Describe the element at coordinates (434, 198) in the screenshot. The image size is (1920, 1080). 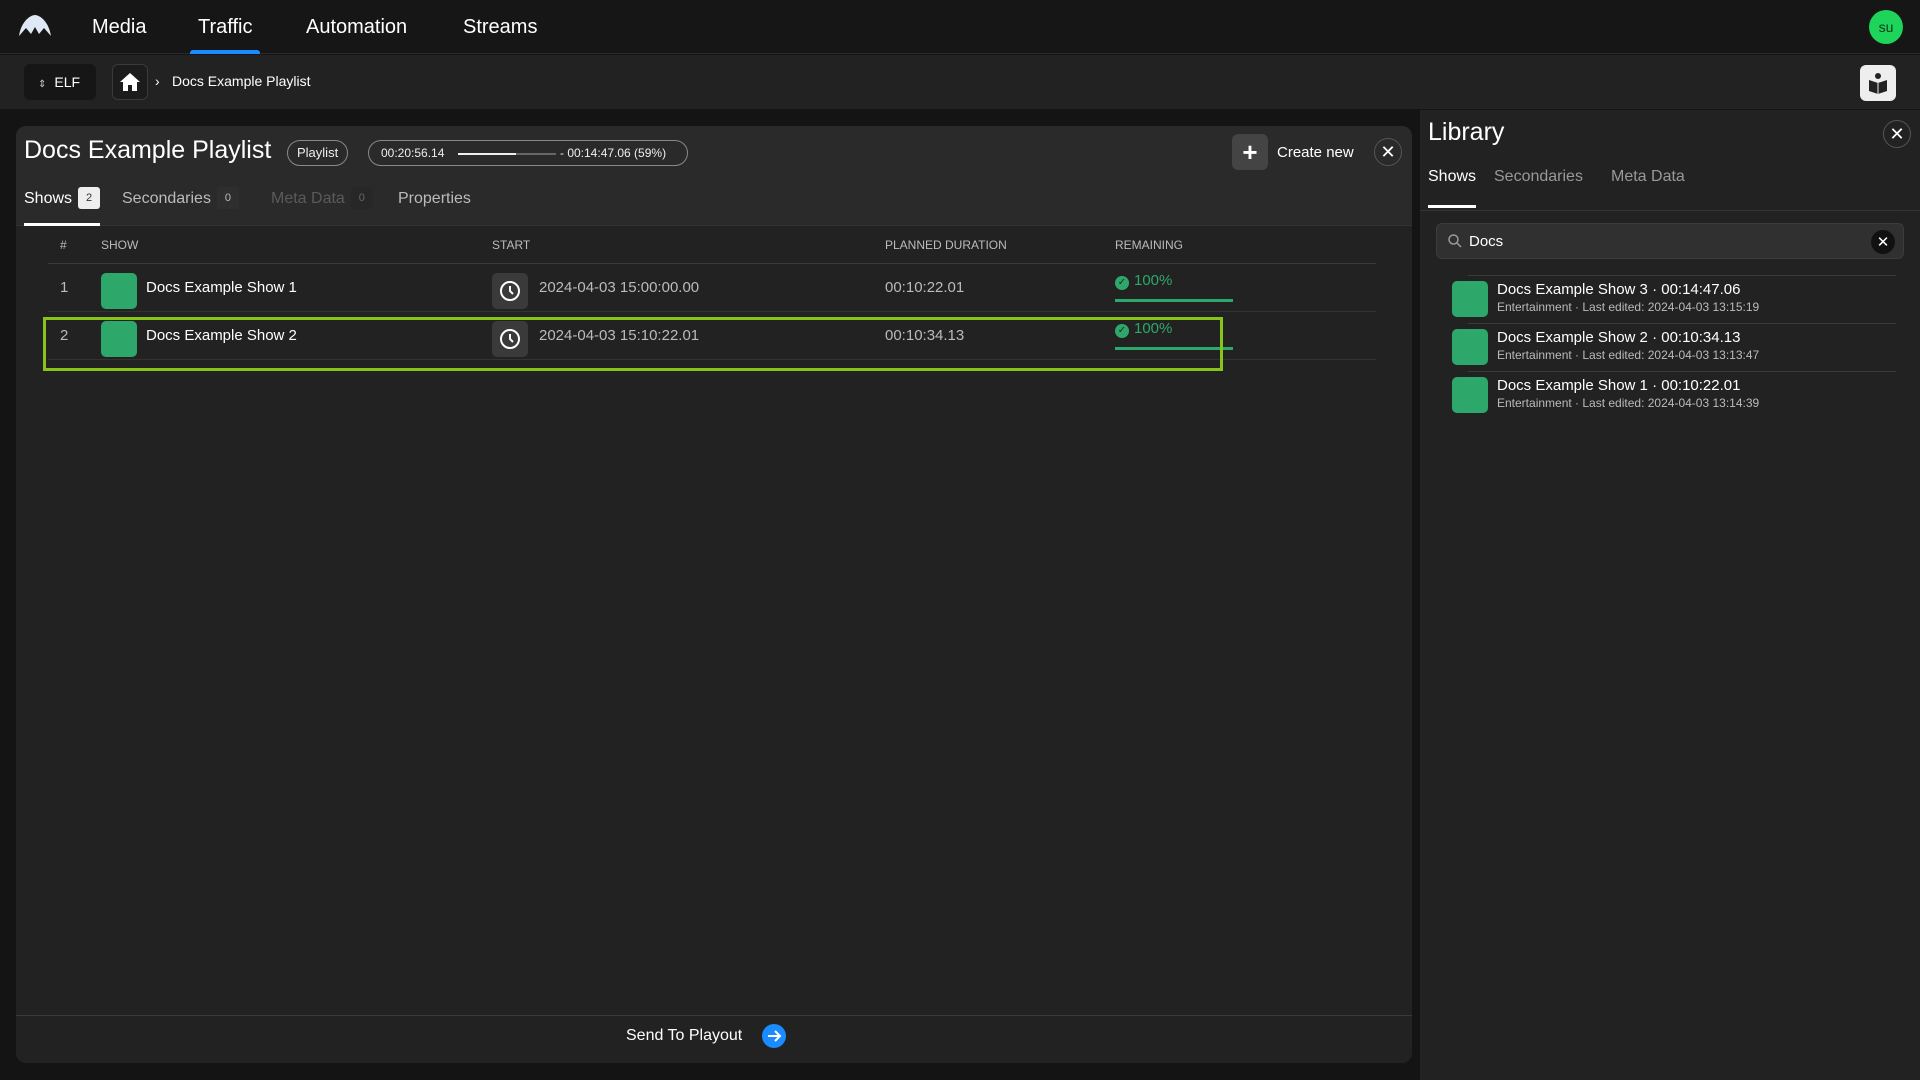
I see `tab-label: Properties` at that location.